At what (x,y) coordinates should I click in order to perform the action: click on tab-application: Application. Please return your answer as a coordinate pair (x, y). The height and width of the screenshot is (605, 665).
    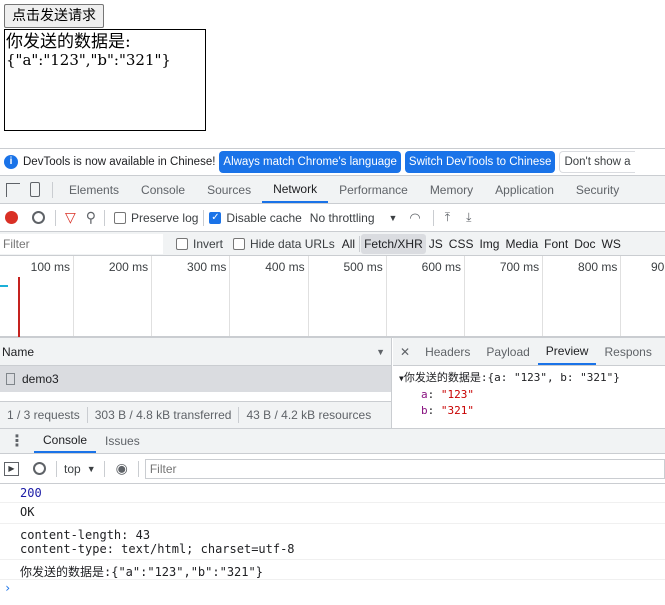
    Looking at the image, I should click on (524, 189).